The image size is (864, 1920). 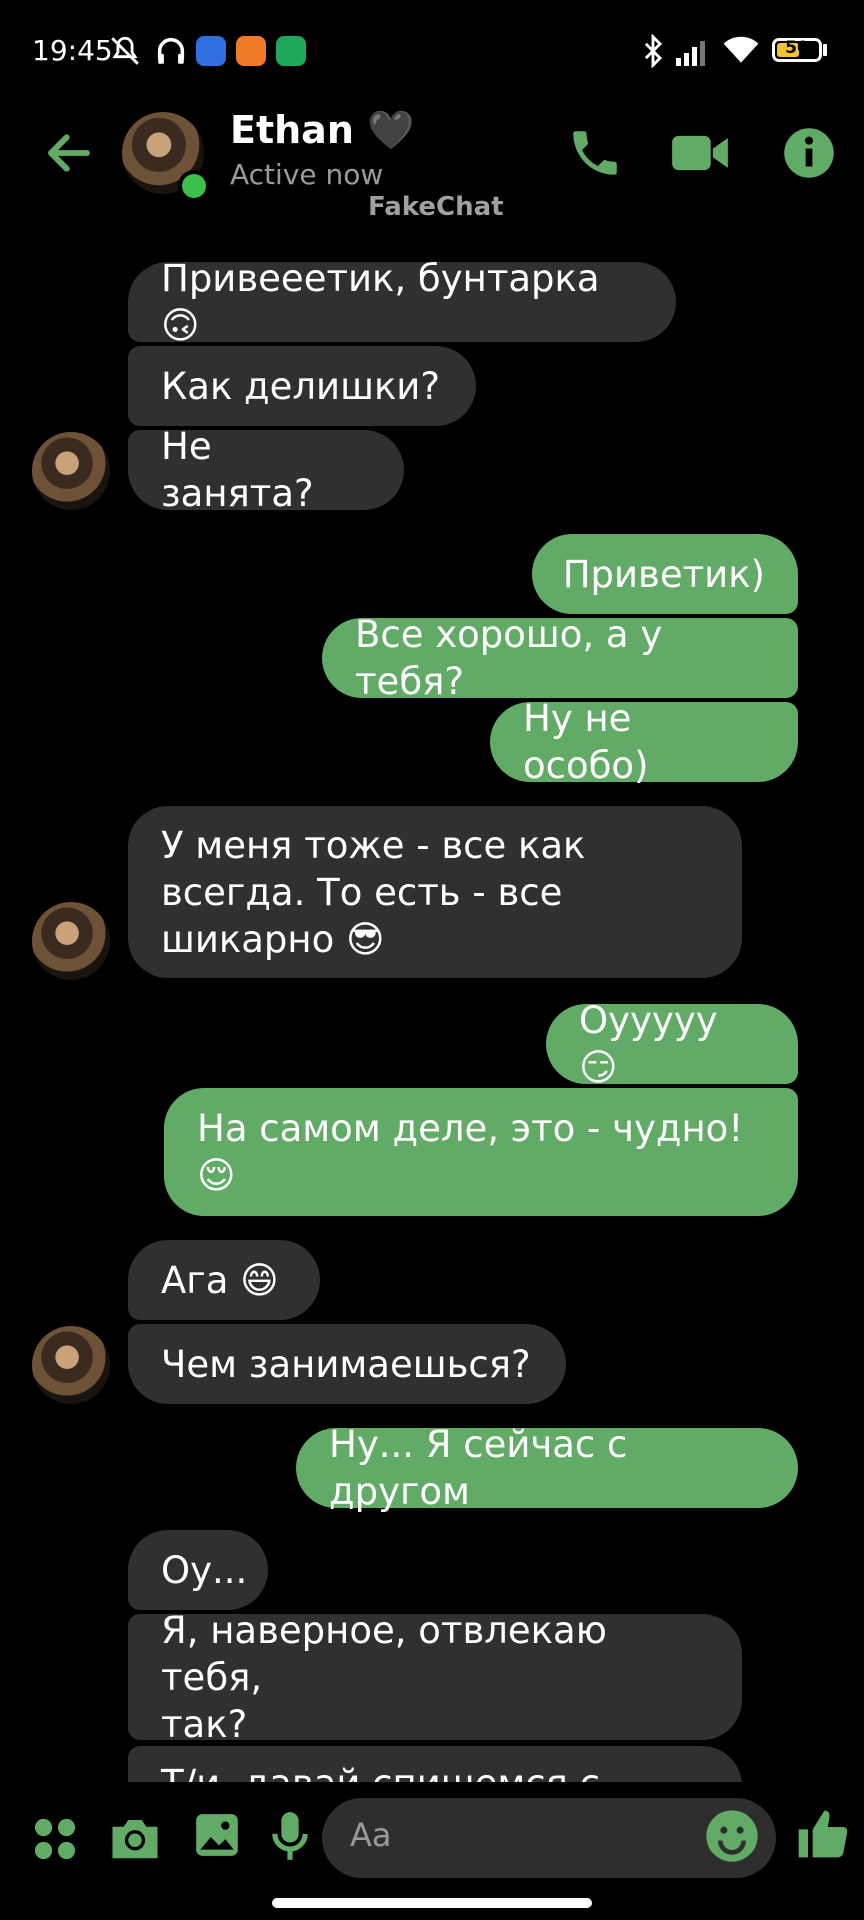 I want to click on bluetooth-icon, so click(x=653, y=51).